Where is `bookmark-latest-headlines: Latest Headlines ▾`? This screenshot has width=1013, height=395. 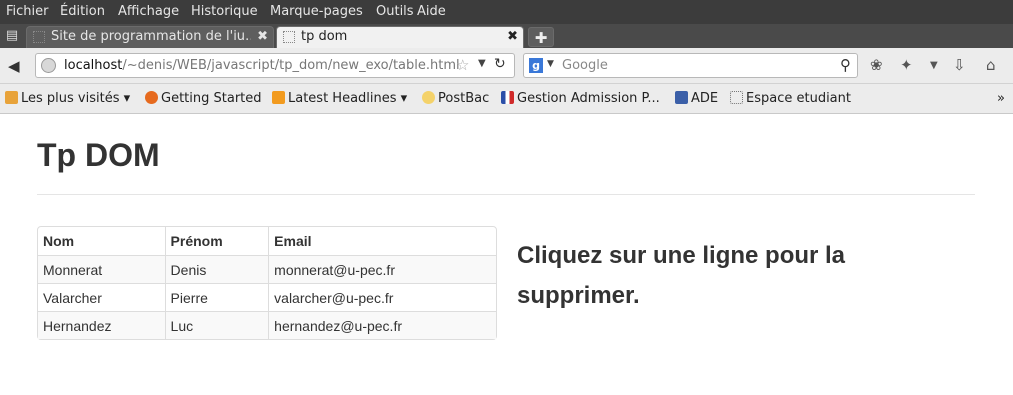
bookmark-latest-headlines: Latest Headlines ▾ is located at coordinates (339, 98).